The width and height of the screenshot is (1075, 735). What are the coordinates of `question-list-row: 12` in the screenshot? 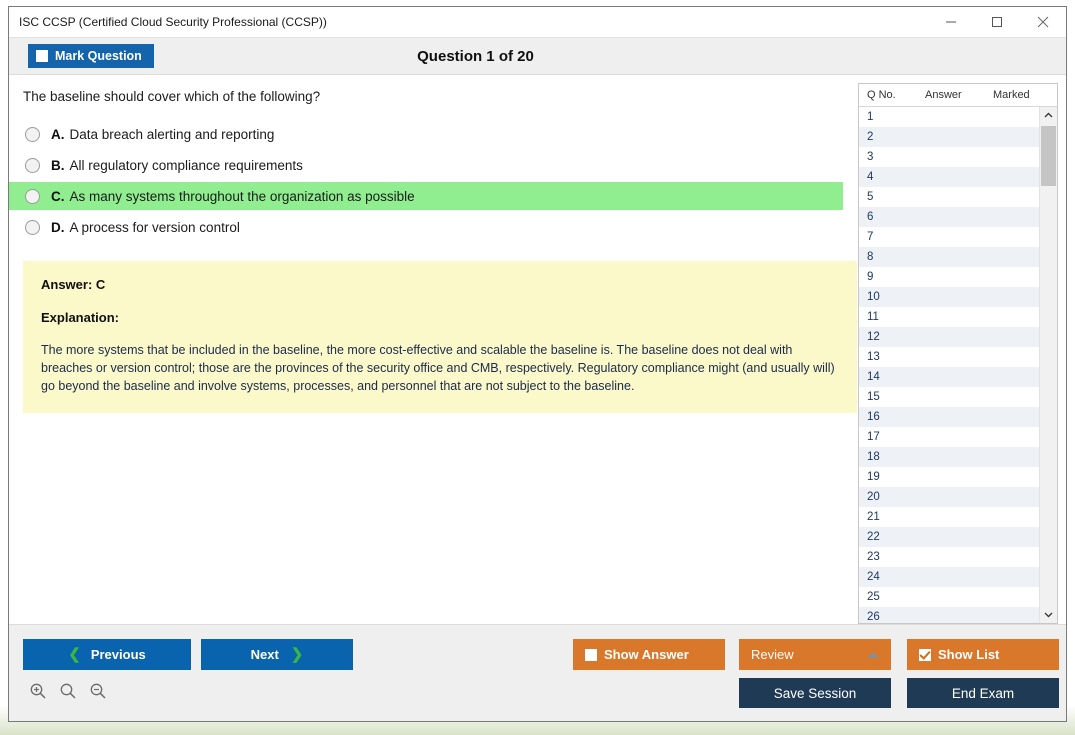 It's located at (949, 337).